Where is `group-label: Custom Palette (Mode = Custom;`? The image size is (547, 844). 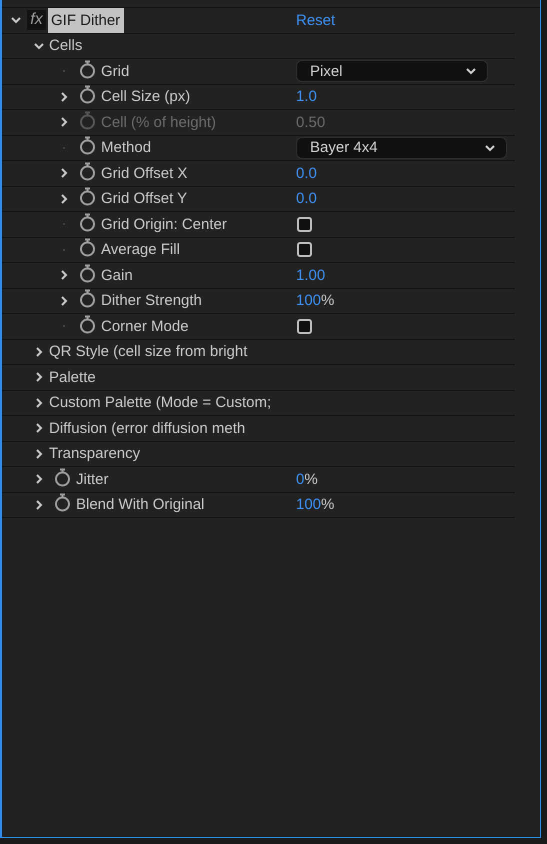
group-label: Custom Palette (Mode = Custom; is located at coordinates (160, 403).